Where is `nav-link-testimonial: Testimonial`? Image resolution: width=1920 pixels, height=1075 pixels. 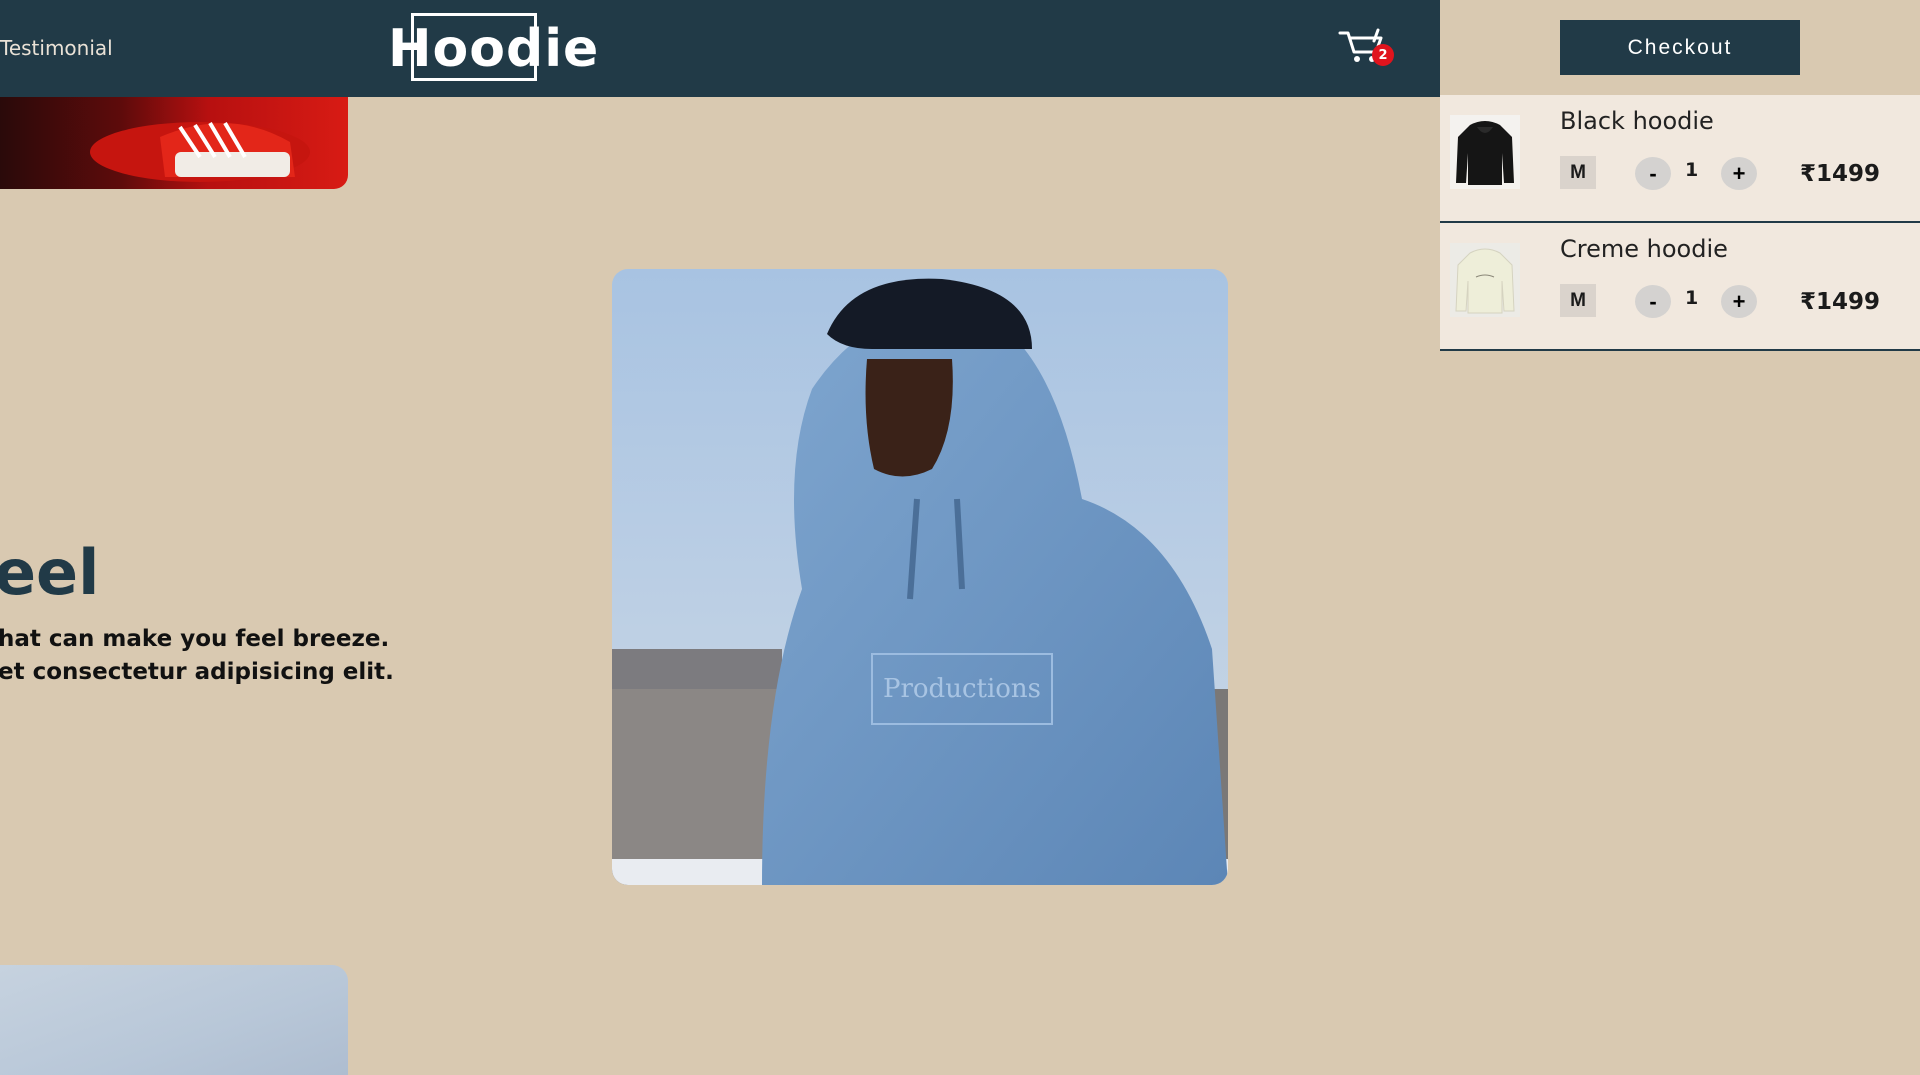 nav-link-testimonial: Testimonial is located at coordinates (56, 48).